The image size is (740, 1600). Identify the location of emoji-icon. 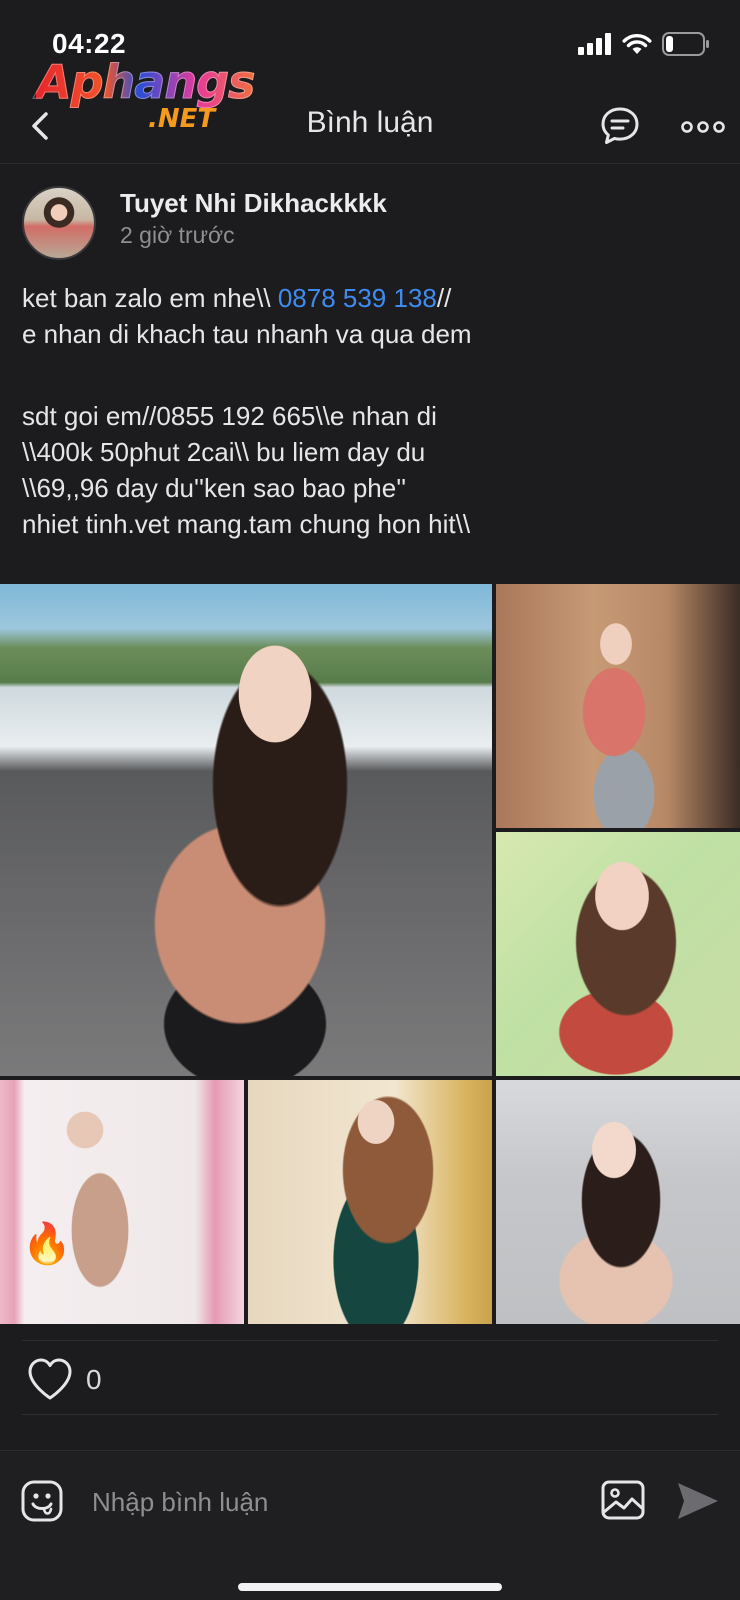
(42, 1501).